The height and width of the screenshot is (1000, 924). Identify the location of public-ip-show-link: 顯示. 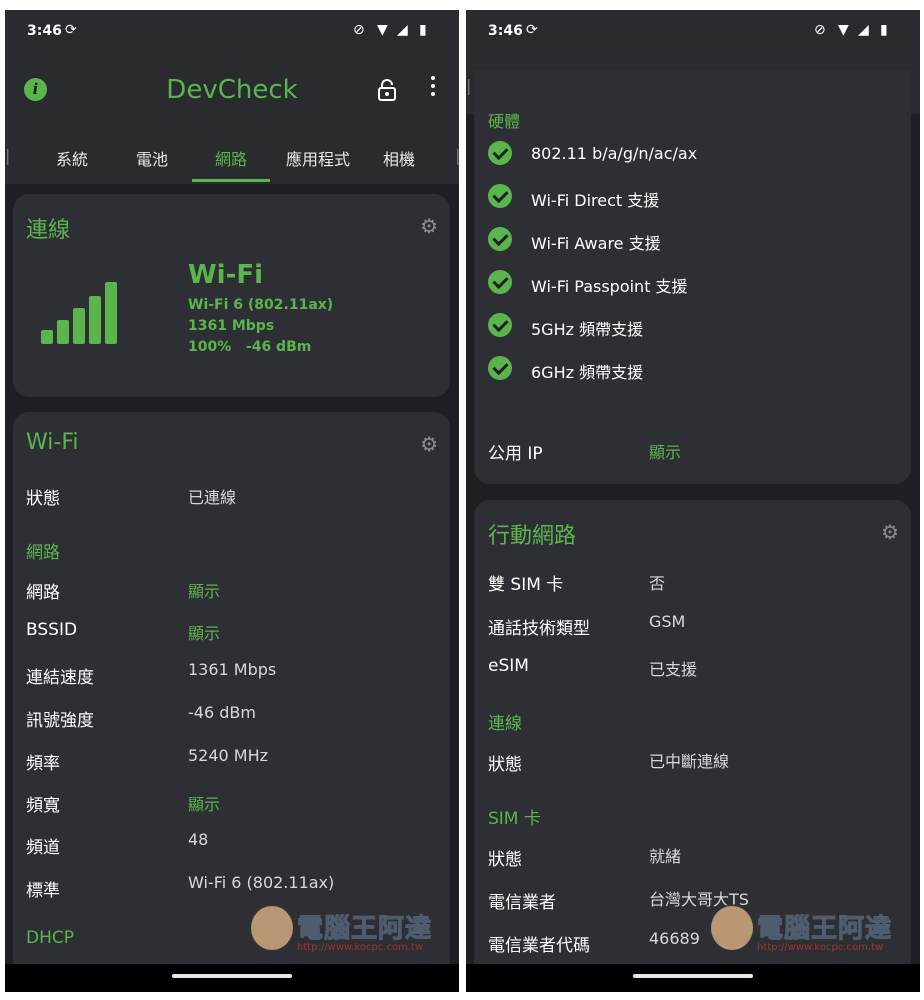
(665, 451).